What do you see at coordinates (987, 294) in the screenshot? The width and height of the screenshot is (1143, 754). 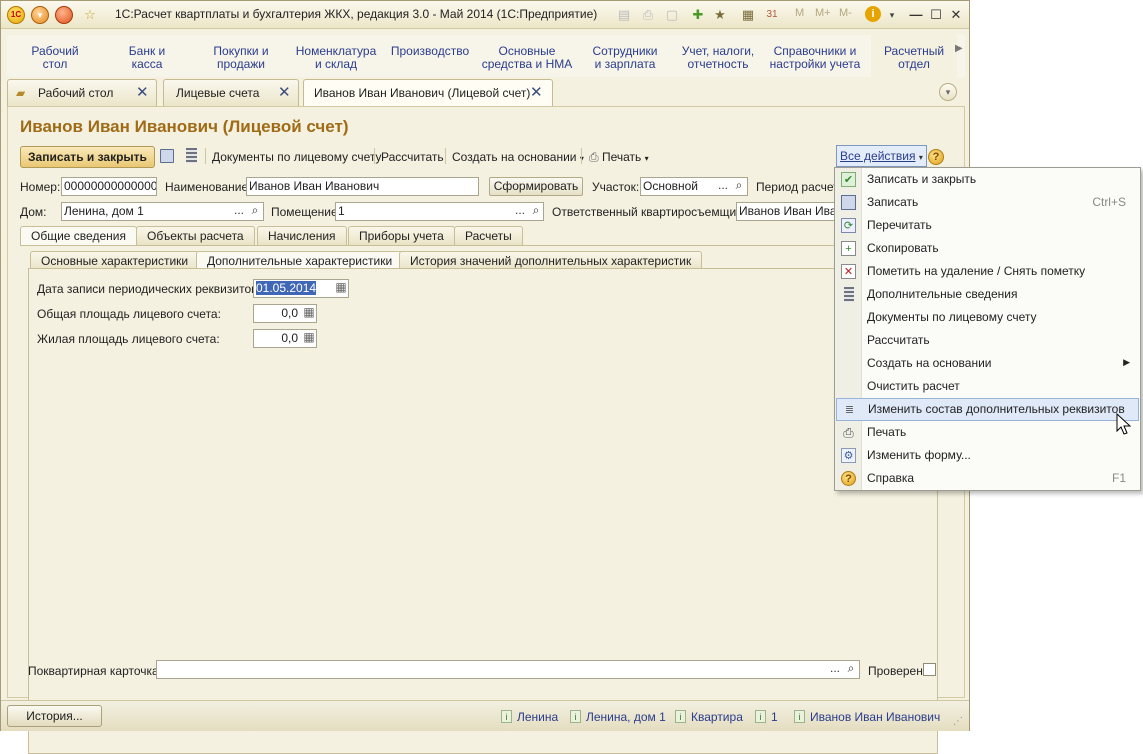 I see `menu-item-additional-info: Дополнительные сведения` at bounding box center [987, 294].